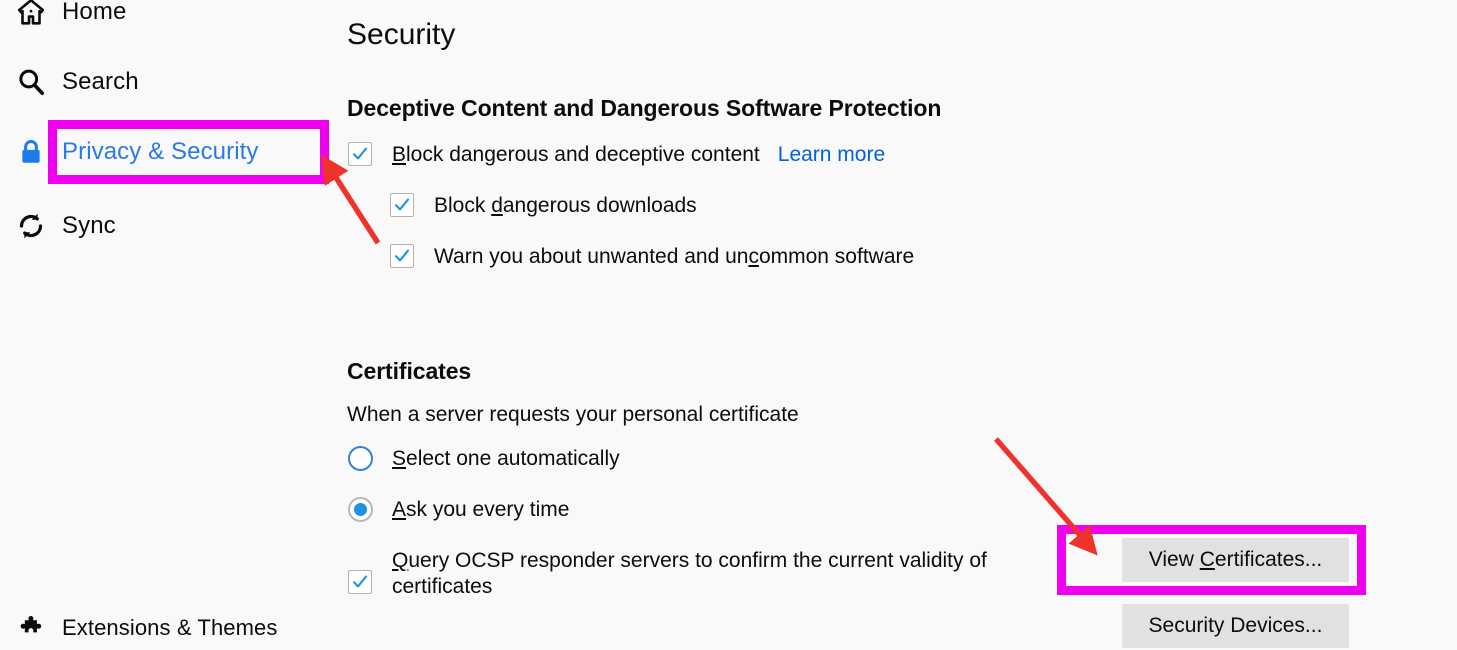 This screenshot has width=1457, height=650. What do you see at coordinates (89, 225) in the screenshot?
I see `sidebar-item-label: Sync` at bounding box center [89, 225].